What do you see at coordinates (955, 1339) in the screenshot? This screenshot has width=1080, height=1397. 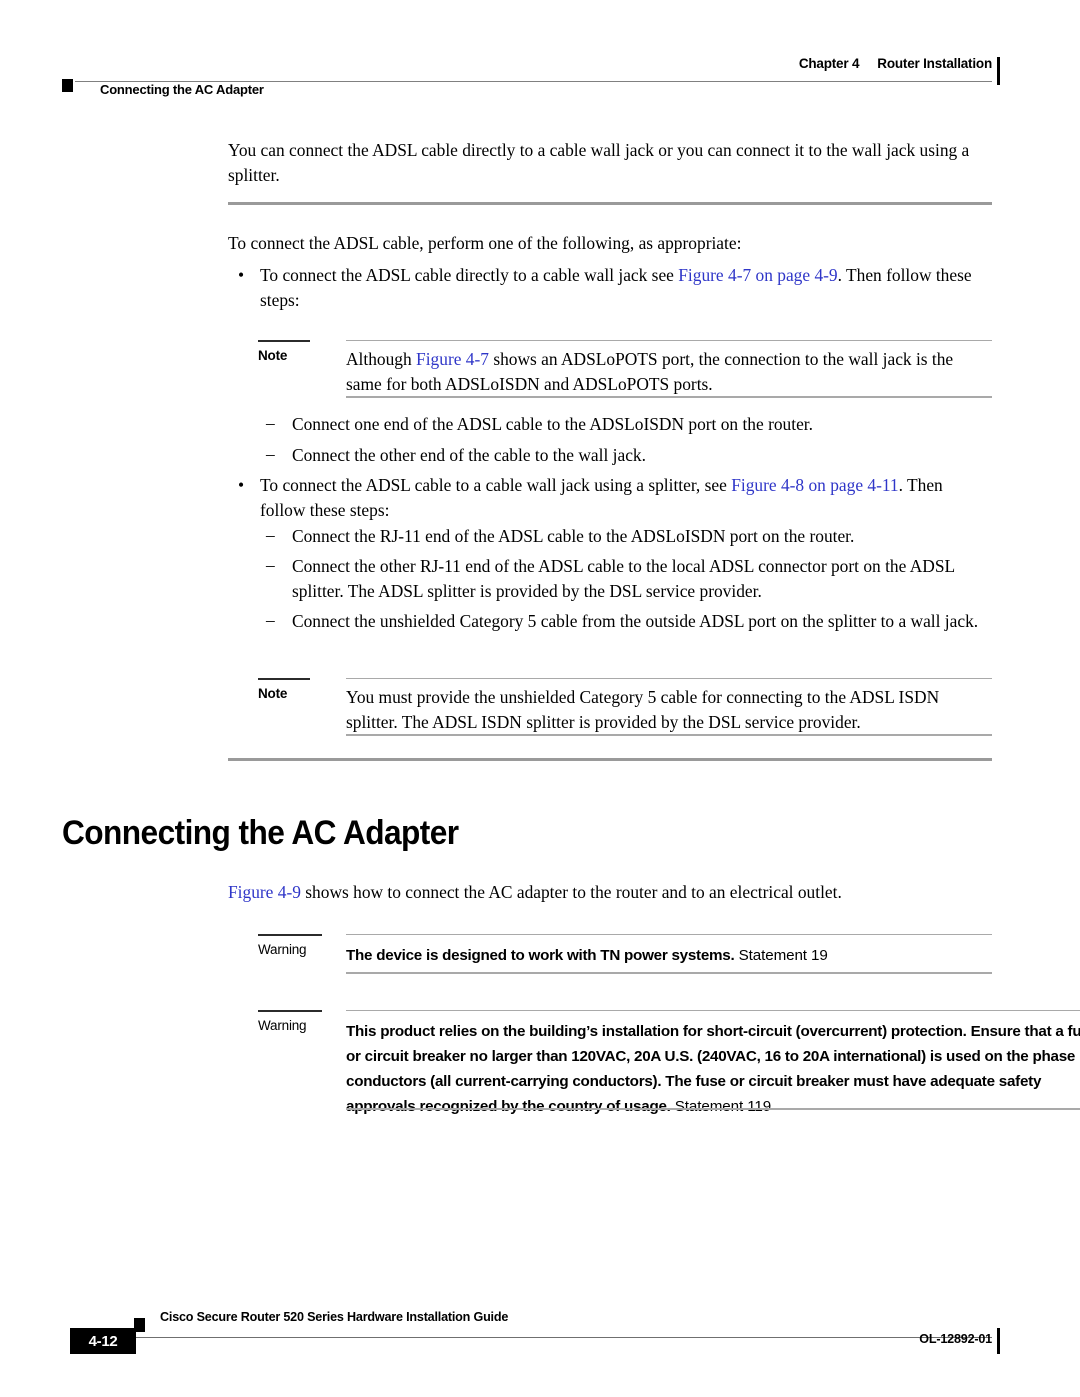 I see `footer-document-number: OL-12892-01` at bounding box center [955, 1339].